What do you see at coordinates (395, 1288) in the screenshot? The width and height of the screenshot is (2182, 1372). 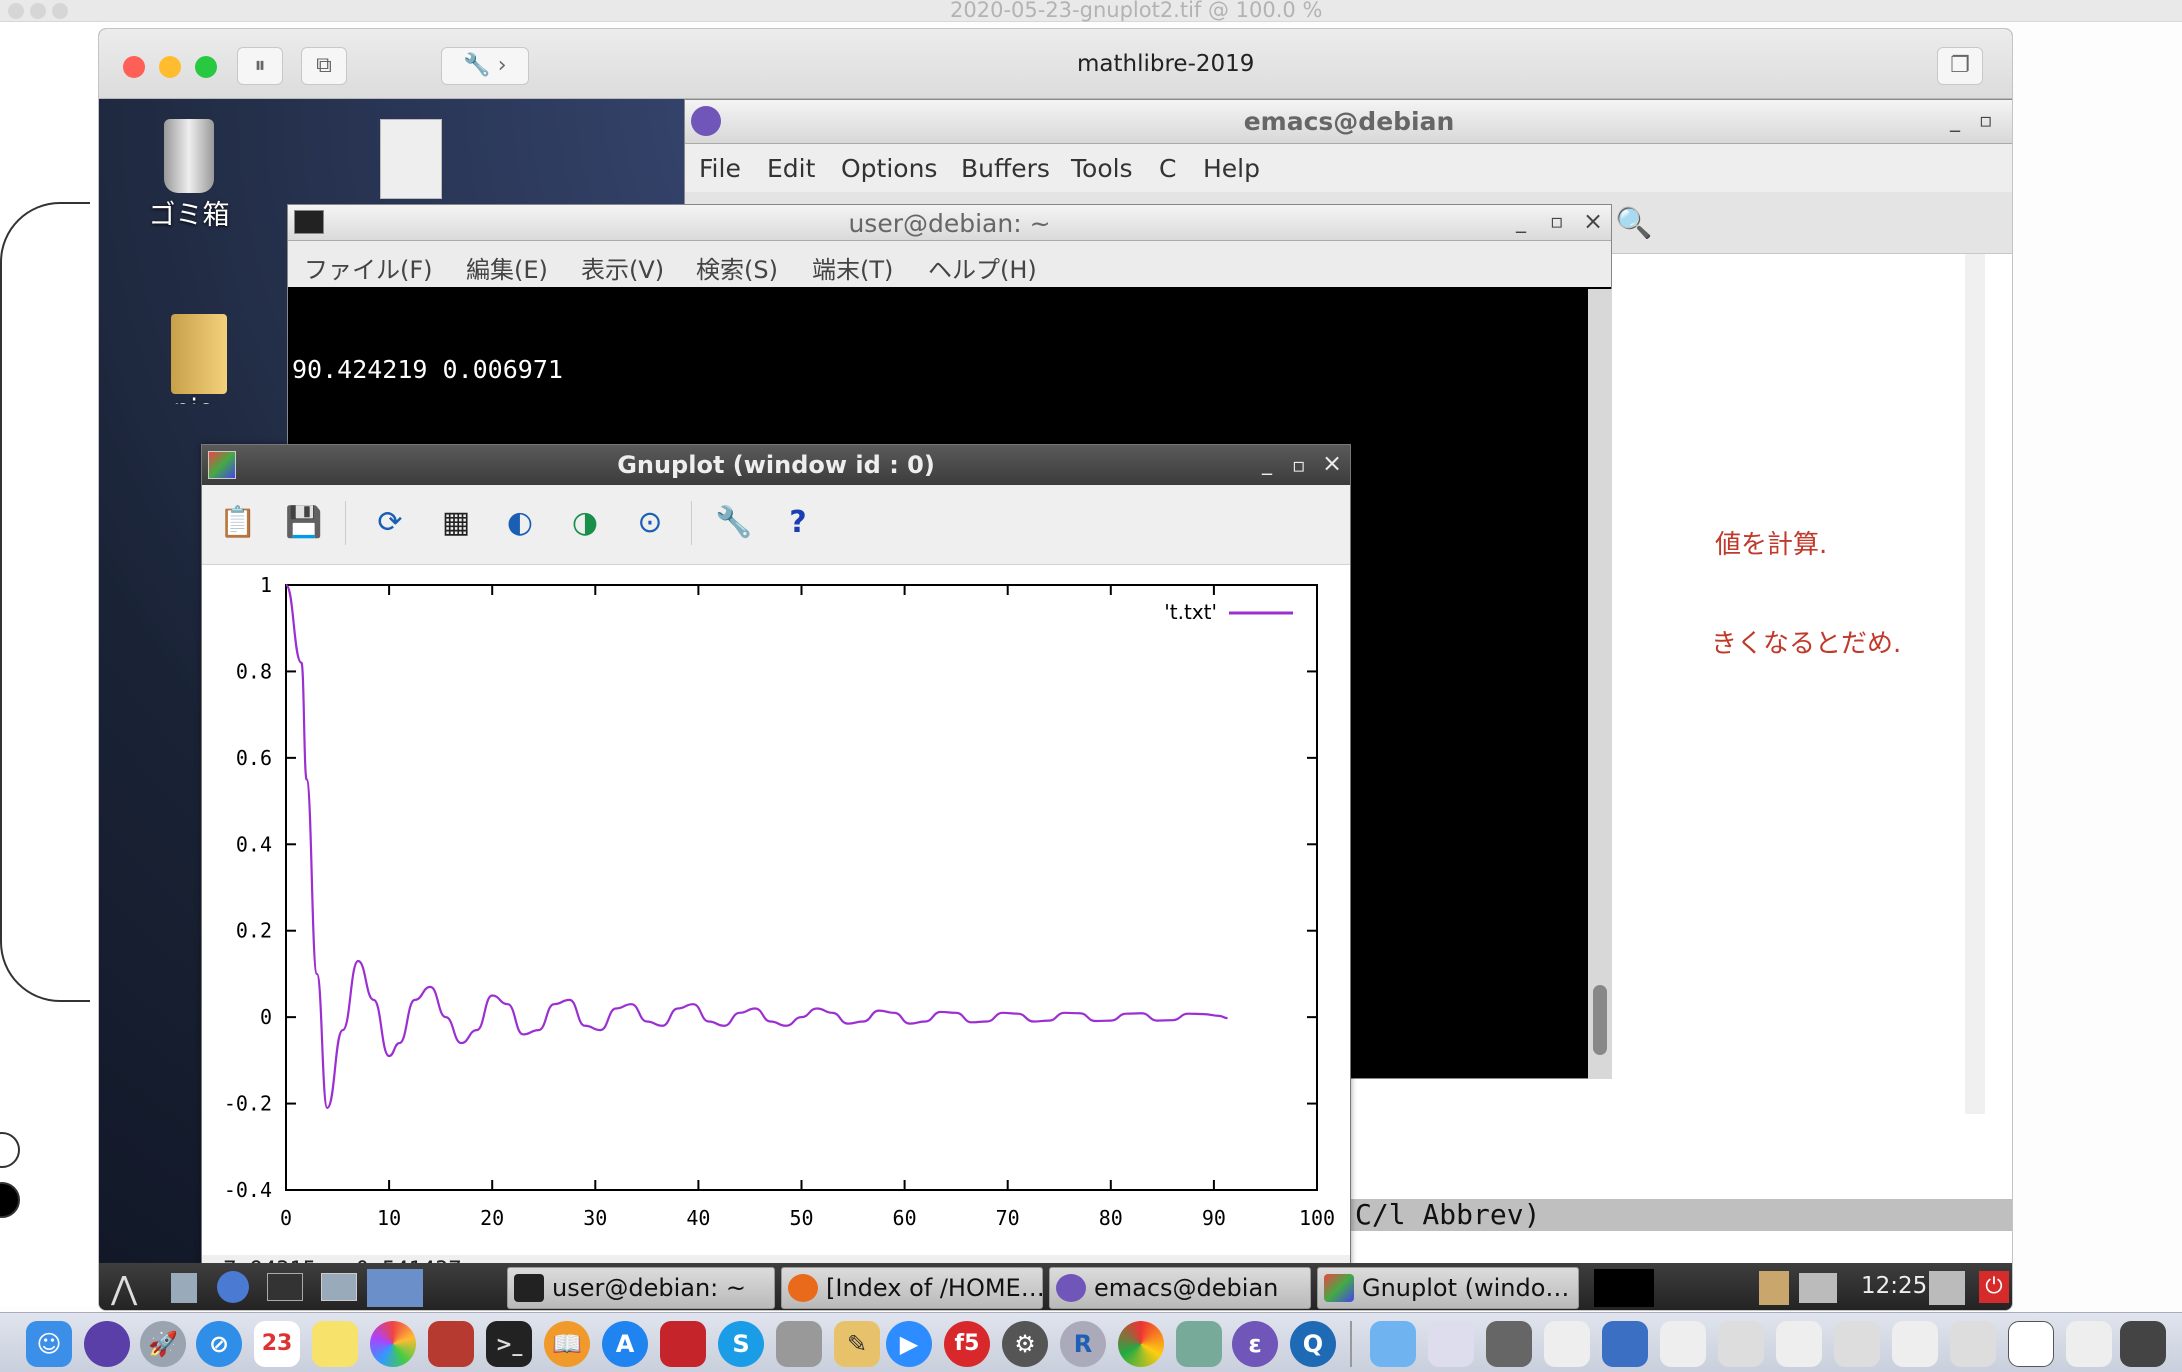 I see `workspace-icon` at bounding box center [395, 1288].